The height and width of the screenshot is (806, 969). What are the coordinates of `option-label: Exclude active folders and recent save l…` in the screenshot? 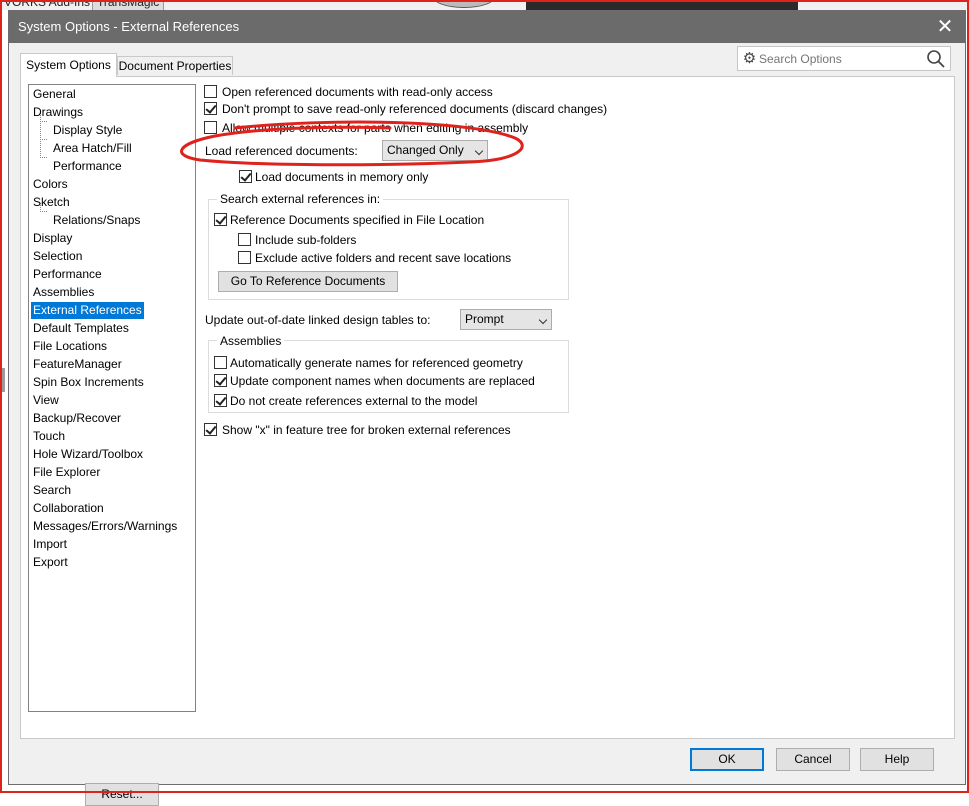 It's located at (383, 258).